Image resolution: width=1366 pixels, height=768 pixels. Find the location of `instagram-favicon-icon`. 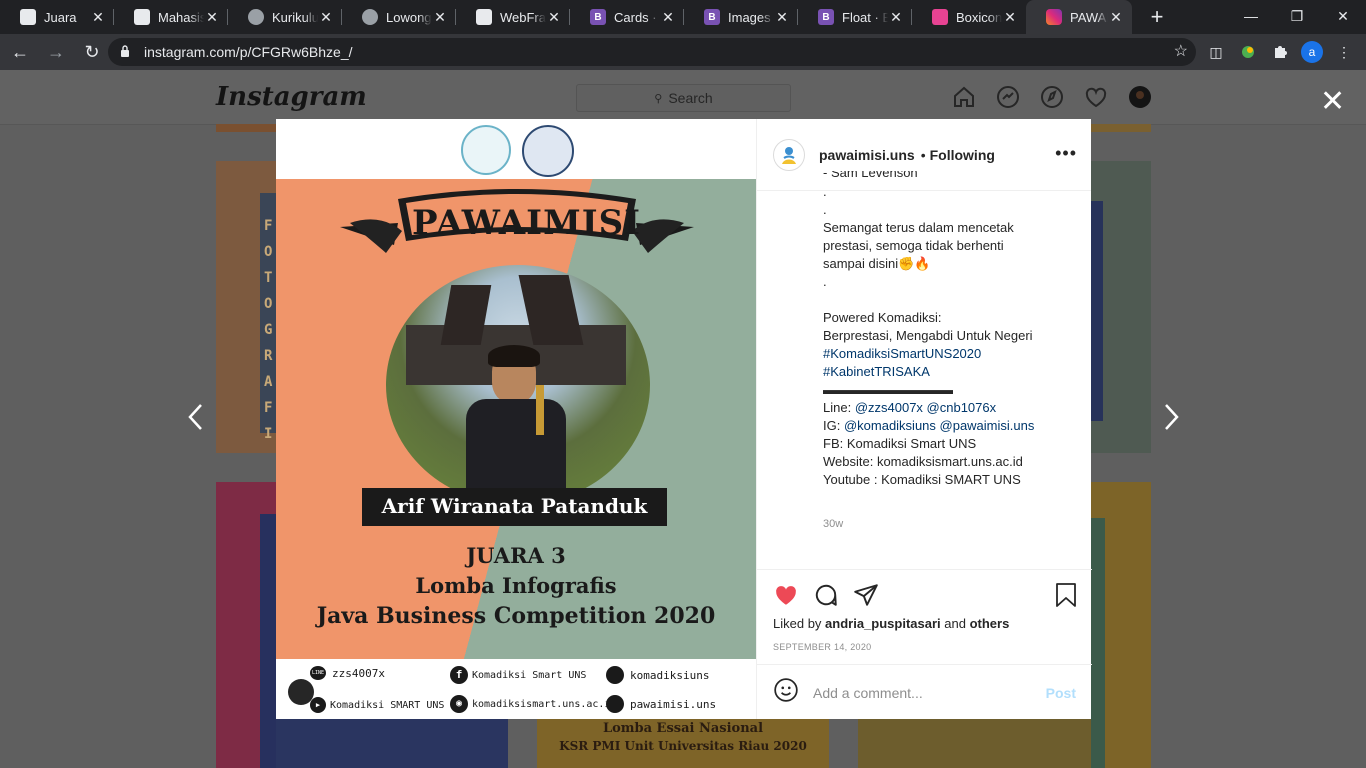

instagram-favicon-icon is located at coordinates (1054, 17).